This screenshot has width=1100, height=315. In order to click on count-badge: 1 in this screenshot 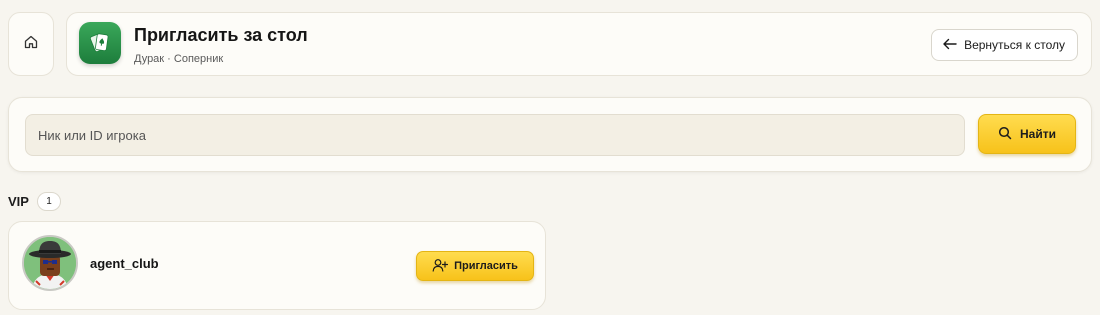, I will do `click(49, 201)`.